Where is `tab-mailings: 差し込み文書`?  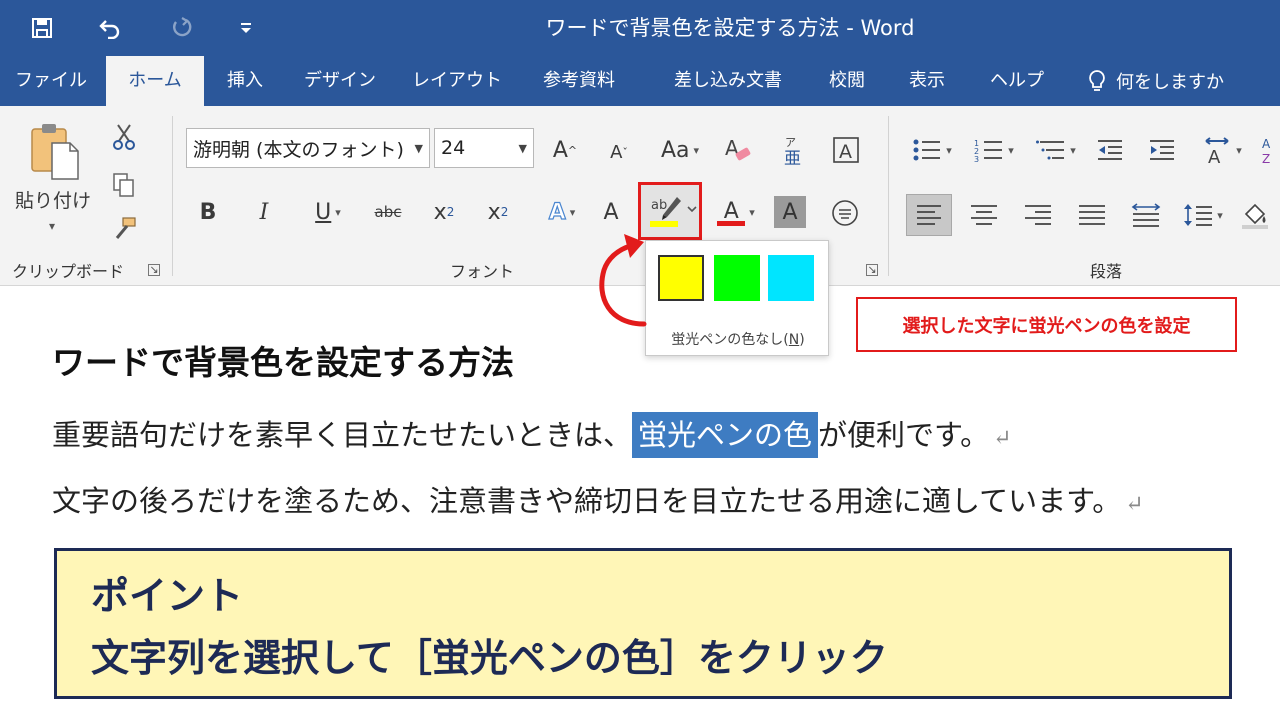 tab-mailings: 差し込み文書 is located at coordinates (728, 81).